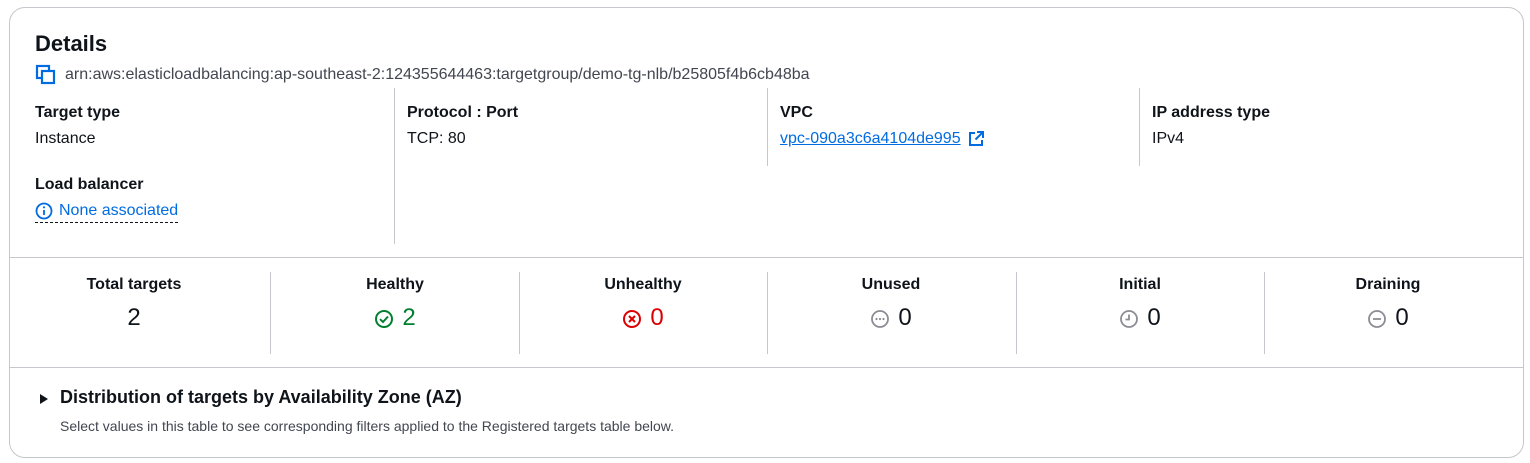  Describe the element at coordinates (880, 318) in the screenshot. I see `ellipsis-circle-icon` at that location.